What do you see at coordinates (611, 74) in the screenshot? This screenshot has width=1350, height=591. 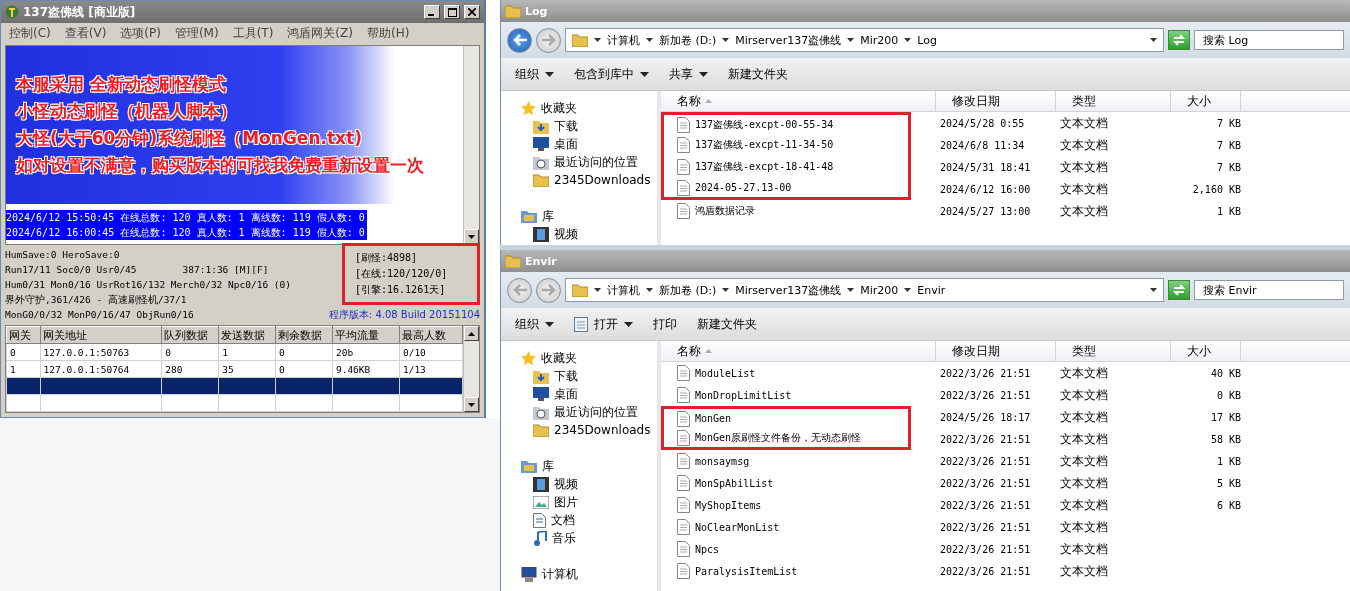 I see `toolbar-button: 包含到库中` at bounding box center [611, 74].